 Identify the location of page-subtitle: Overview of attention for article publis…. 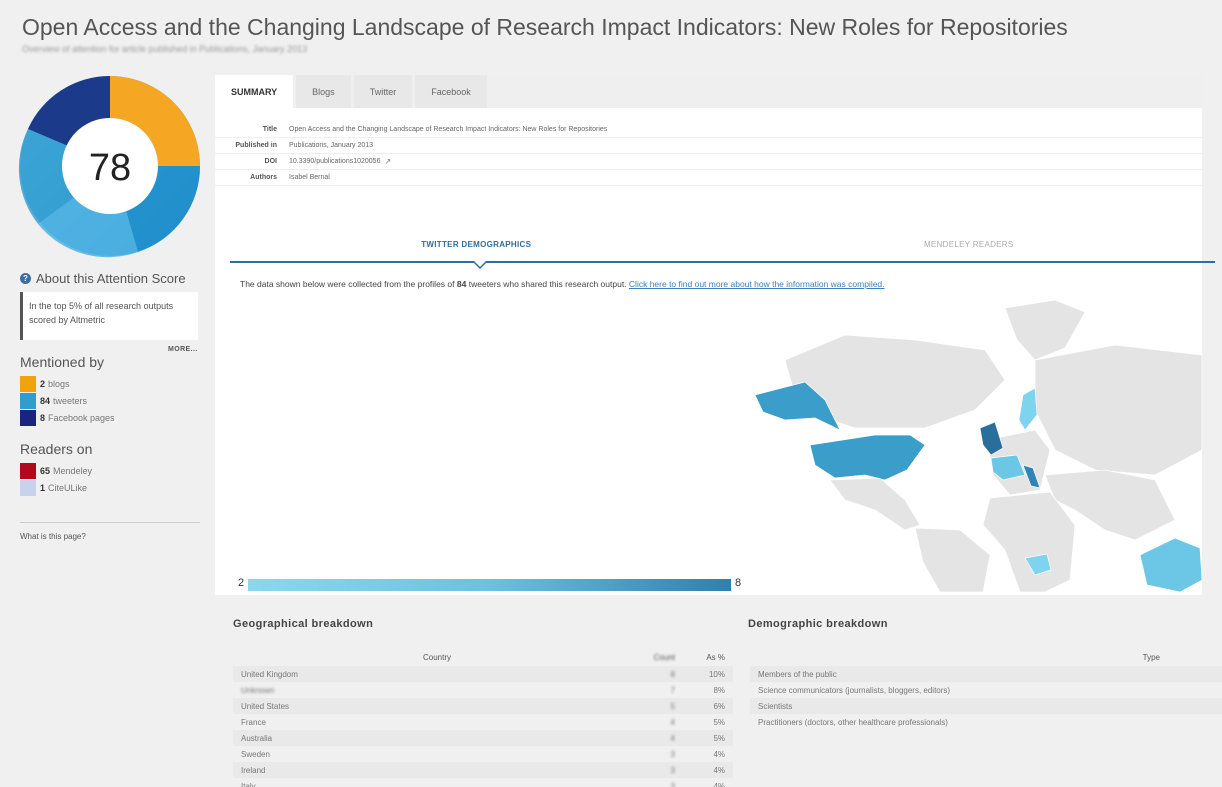
(165, 49).